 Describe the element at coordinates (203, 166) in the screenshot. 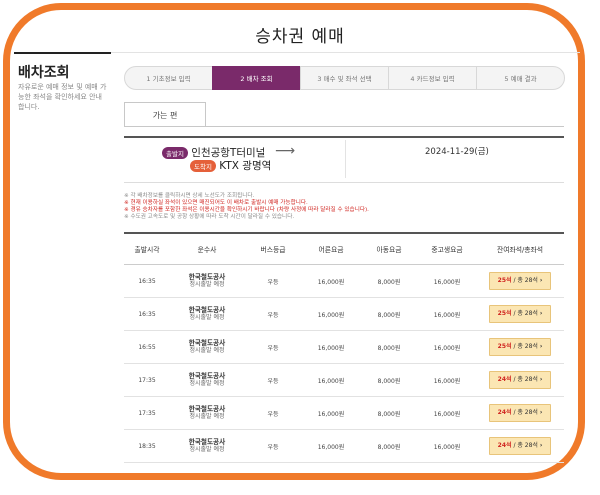

I see `arrival-badge: 도착지` at that location.